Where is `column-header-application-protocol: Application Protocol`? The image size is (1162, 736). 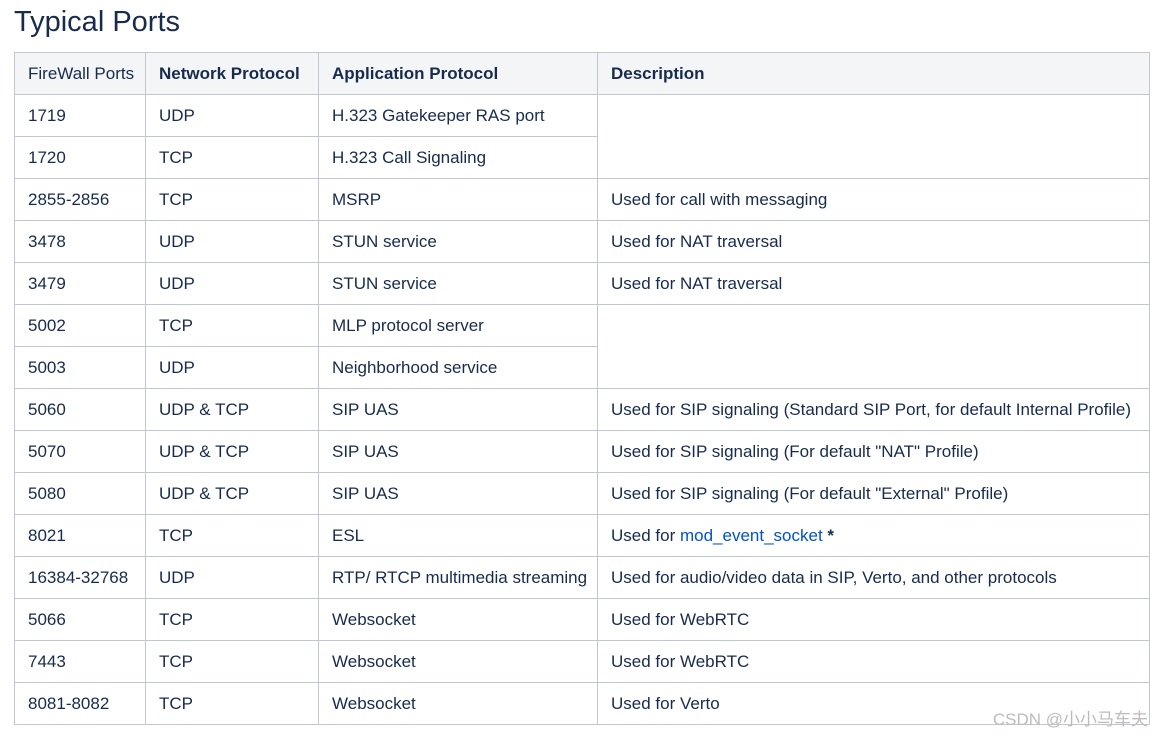
column-header-application-protocol: Application Protocol is located at coordinates (458, 73).